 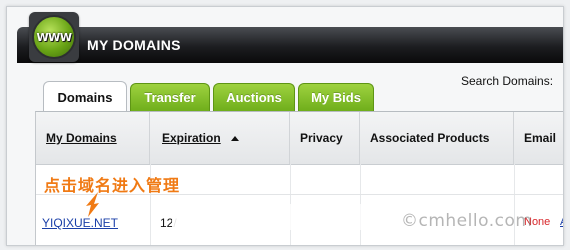 I want to click on globe-icon: WWW, so click(x=54, y=37).